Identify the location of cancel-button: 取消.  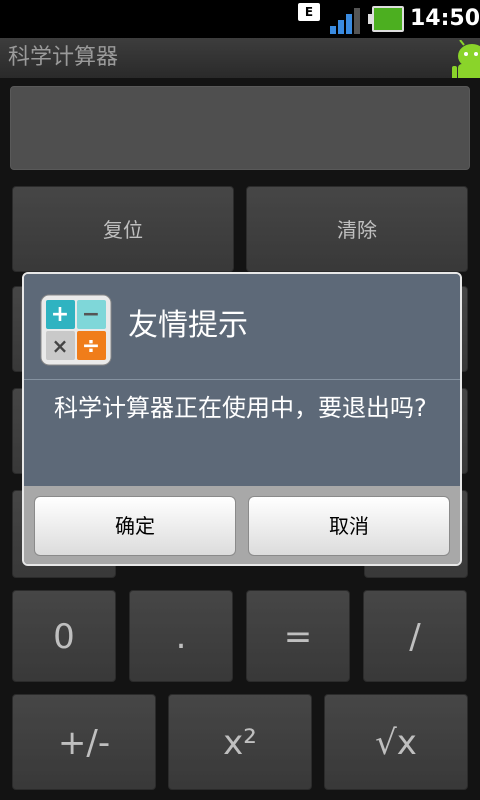
(349, 526).